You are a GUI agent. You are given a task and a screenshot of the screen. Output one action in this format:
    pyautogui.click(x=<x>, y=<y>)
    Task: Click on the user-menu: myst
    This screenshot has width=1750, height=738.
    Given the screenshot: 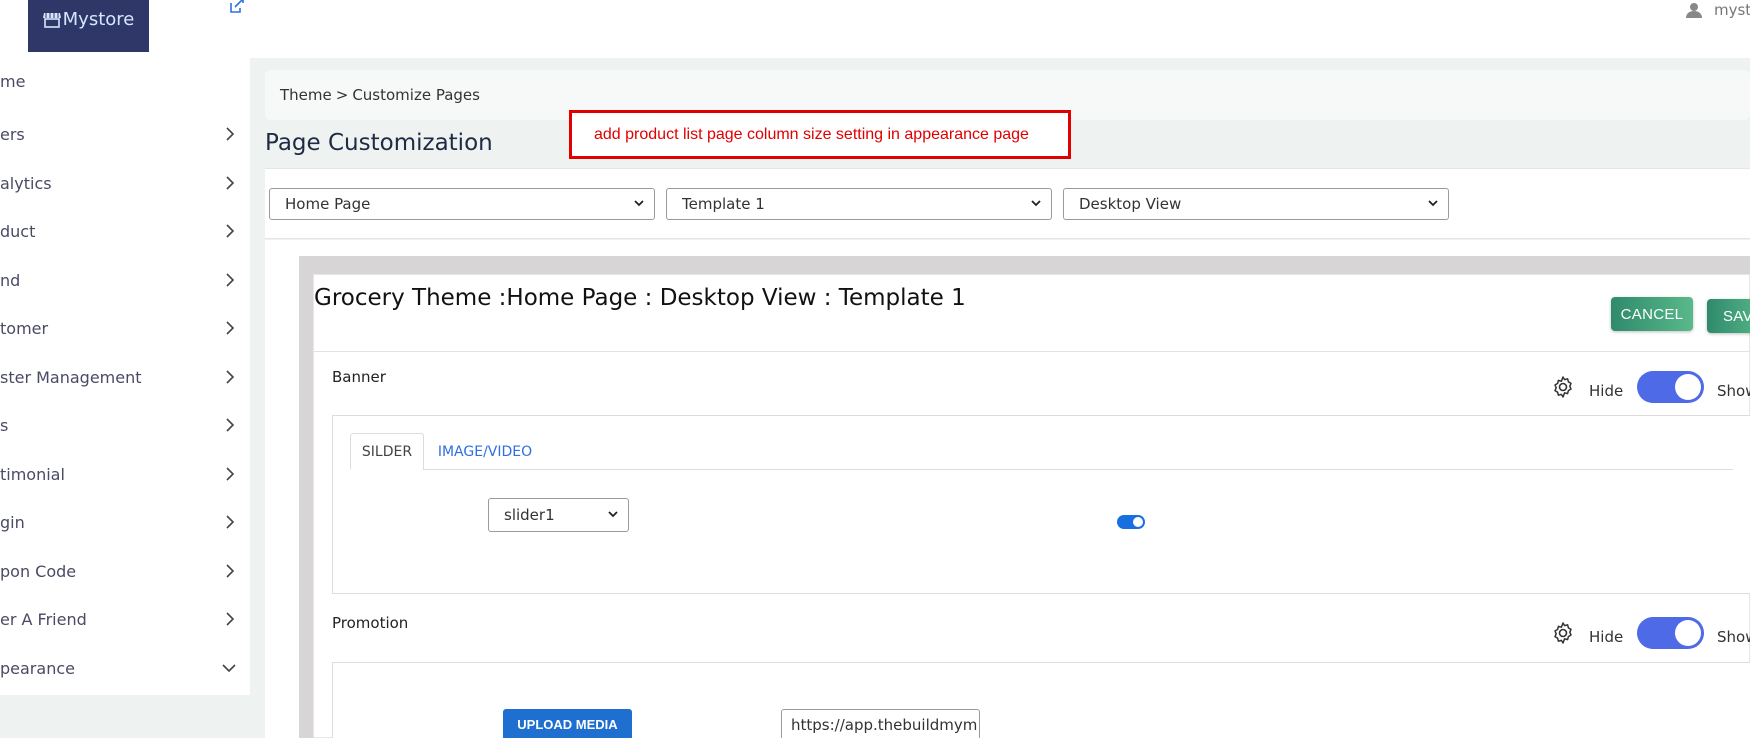 What is the action you would take?
    pyautogui.click(x=1718, y=10)
    